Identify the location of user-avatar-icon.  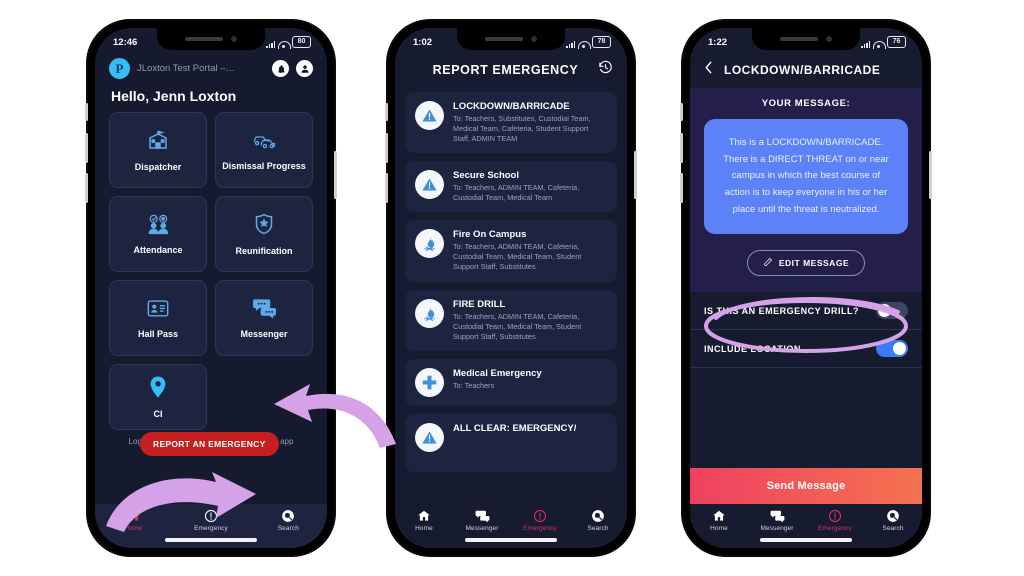
(304, 68).